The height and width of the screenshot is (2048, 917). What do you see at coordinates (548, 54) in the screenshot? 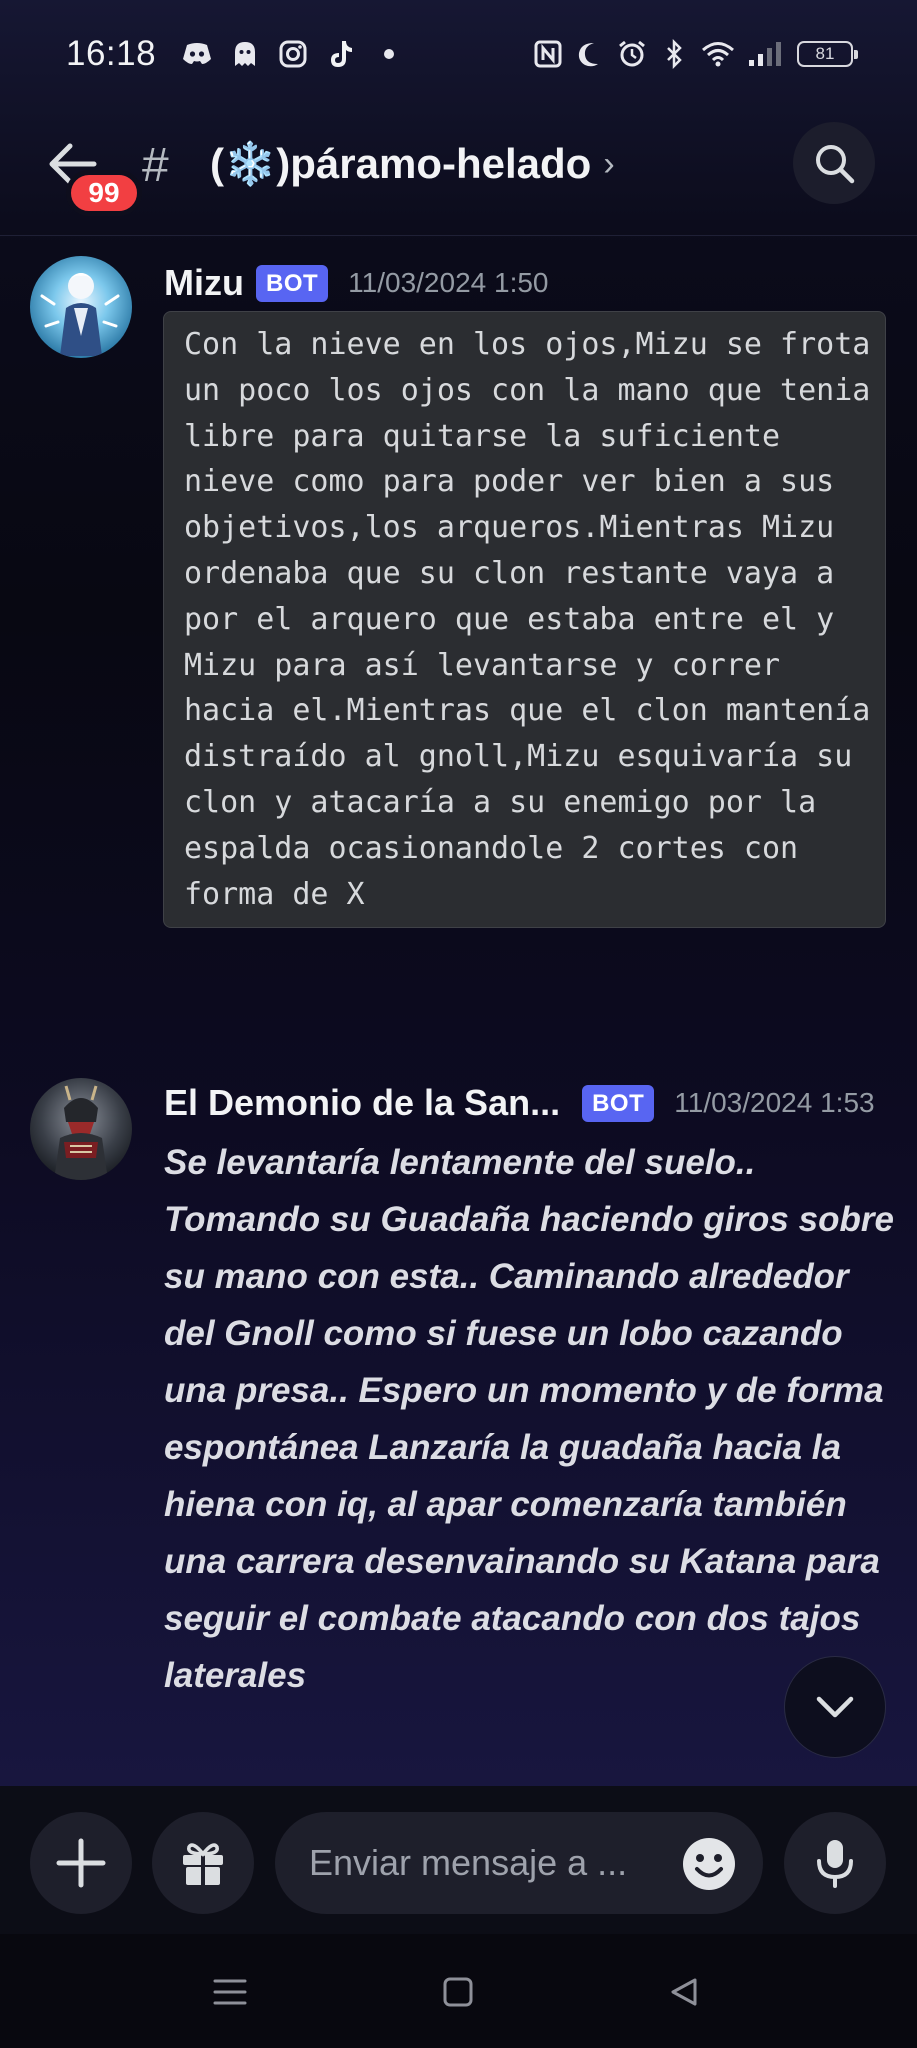
I see `nfc-icon` at bounding box center [548, 54].